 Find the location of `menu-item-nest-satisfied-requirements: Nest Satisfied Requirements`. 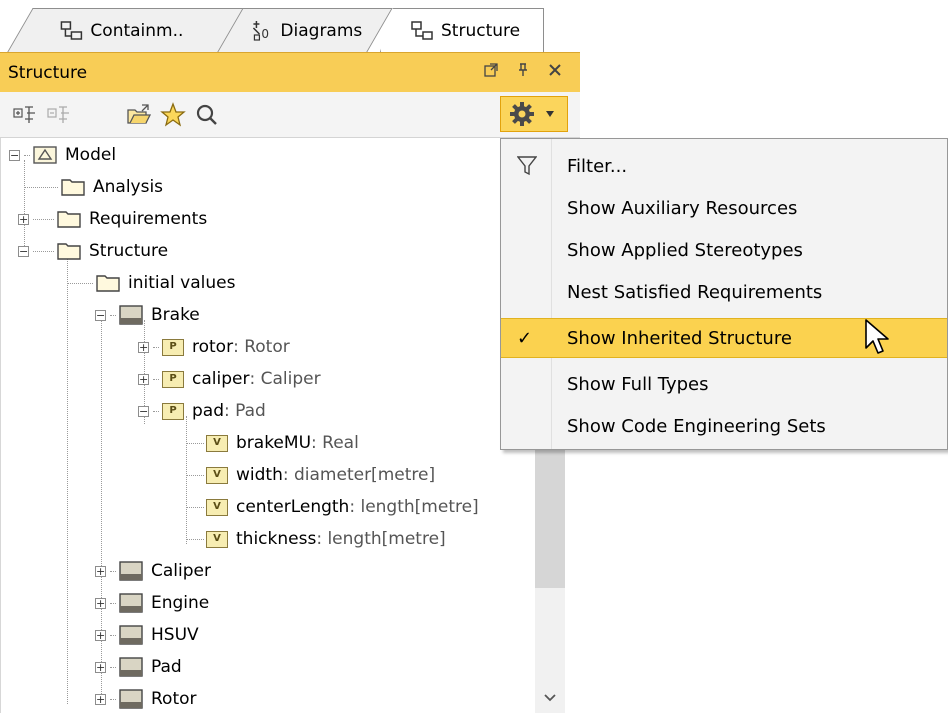

menu-item-nest-satisfied-requirements: Nest Satisfied Requirements is located at coordinates (724, 292).